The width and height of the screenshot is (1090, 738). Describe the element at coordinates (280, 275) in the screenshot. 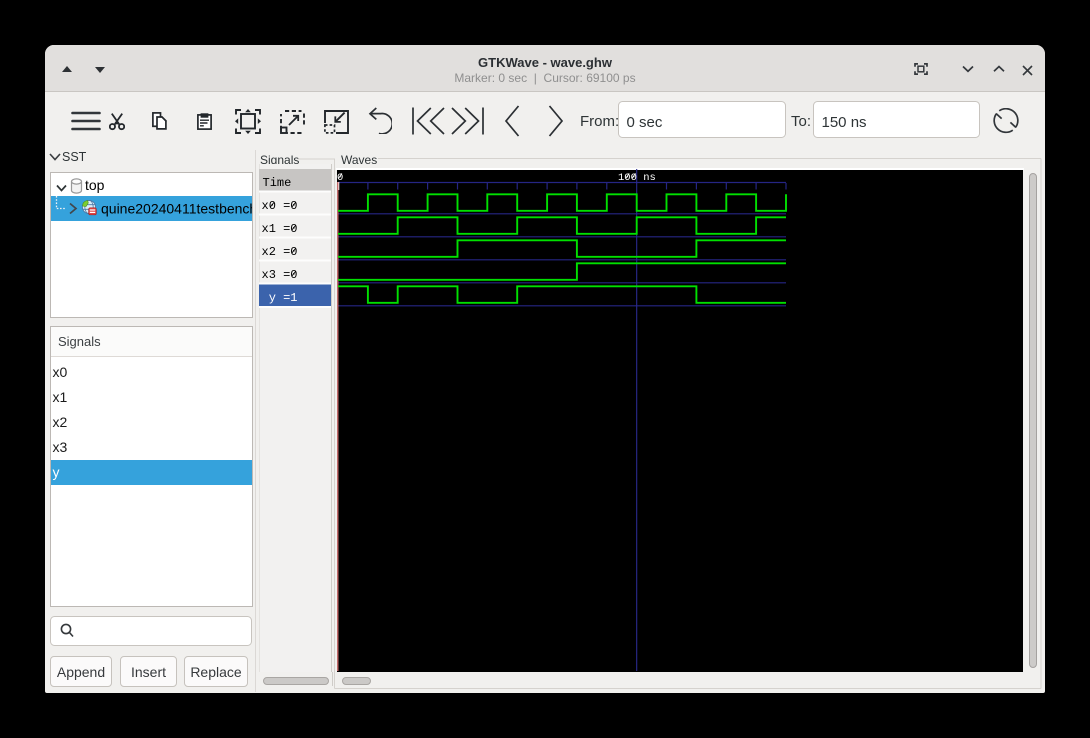

I see `svg-text: x3 =0` at that location.